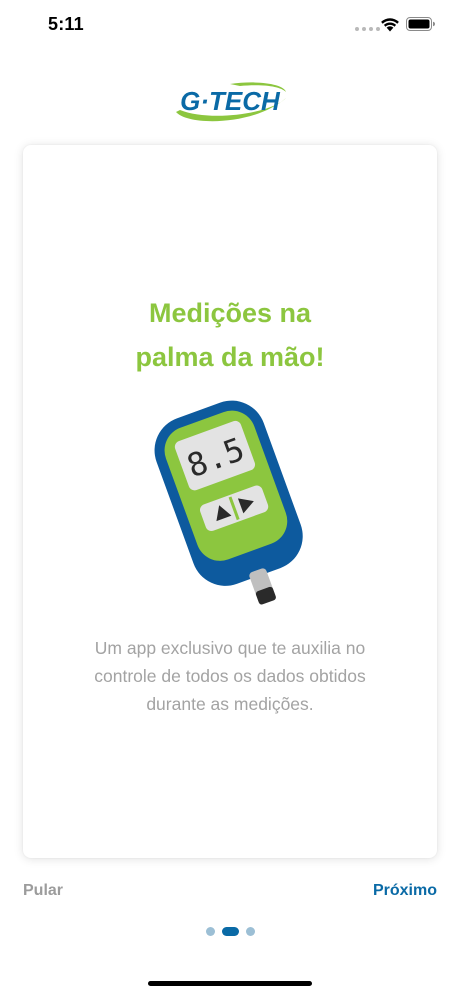 Image resolution: width=460 pixels, height=996 pixels. Describe the element at coordinates (230, 704) in the screenshot. I see `description-line-3: durante as medições.` at that location.